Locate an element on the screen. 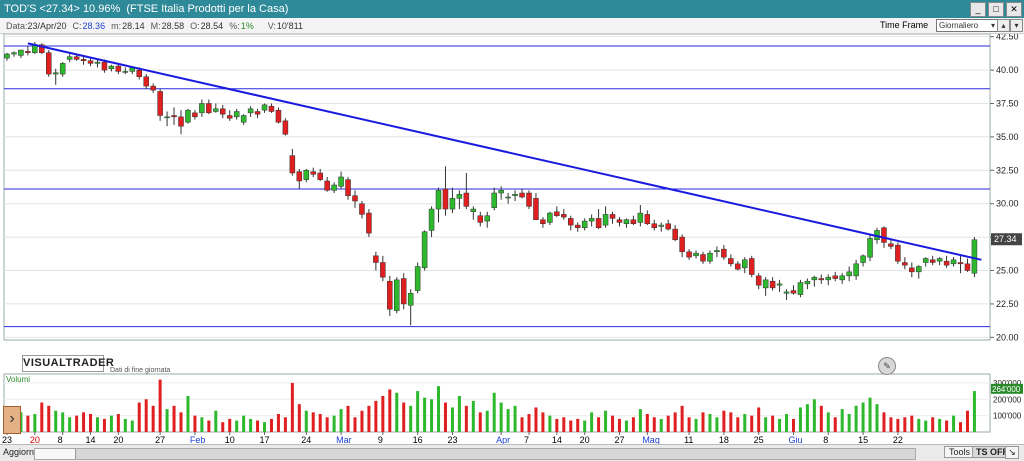 Image resolution: width=1024 pixels, height=461 pixels. x-axis-label: Apr is located at coordinates (503, 439).